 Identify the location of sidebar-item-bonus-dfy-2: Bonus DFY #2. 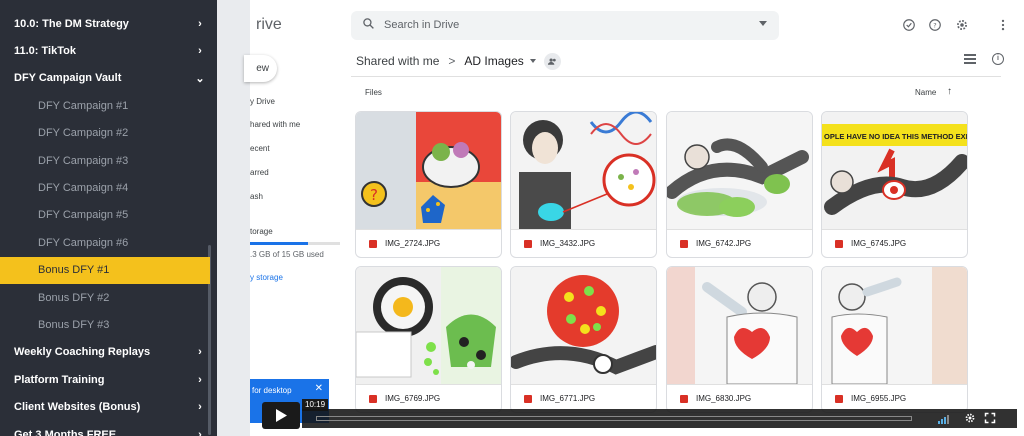
(105, 297).